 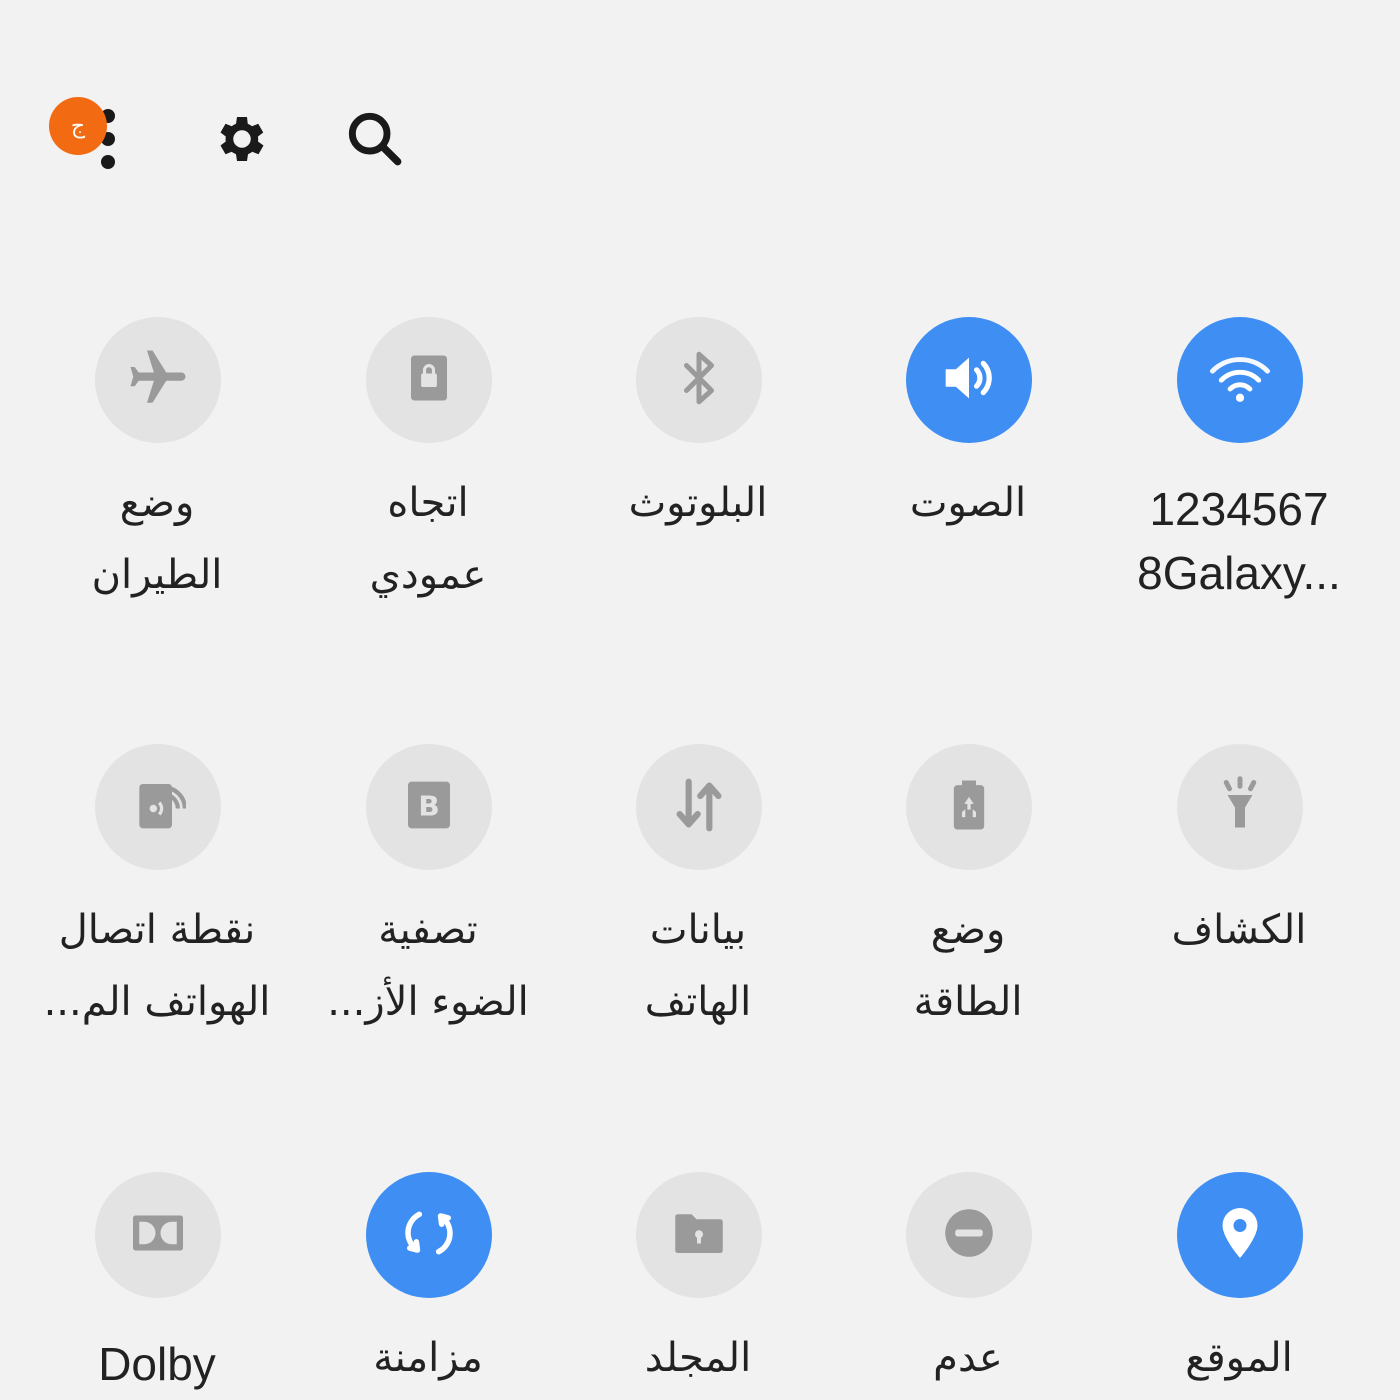 I want to click on tile-location-label-line1: الموقع, so click(x=1239, y=1358).